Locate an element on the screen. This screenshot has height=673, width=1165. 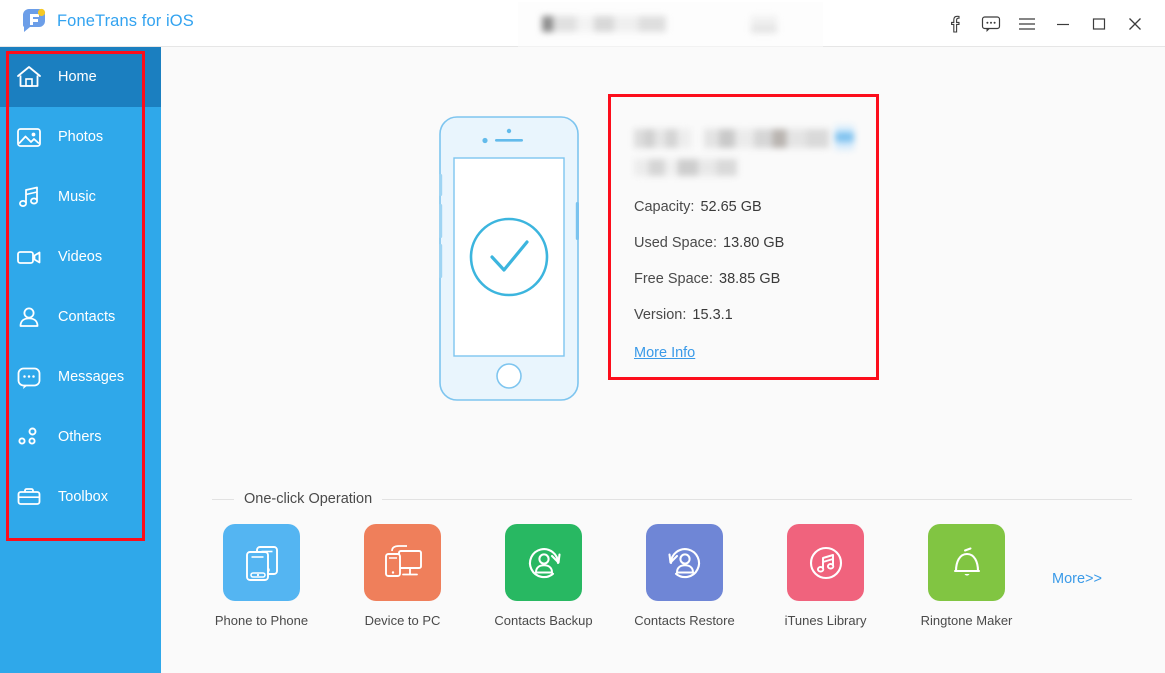
sidebar-item-contacts: Contacts is located at coordinates (80, 317).